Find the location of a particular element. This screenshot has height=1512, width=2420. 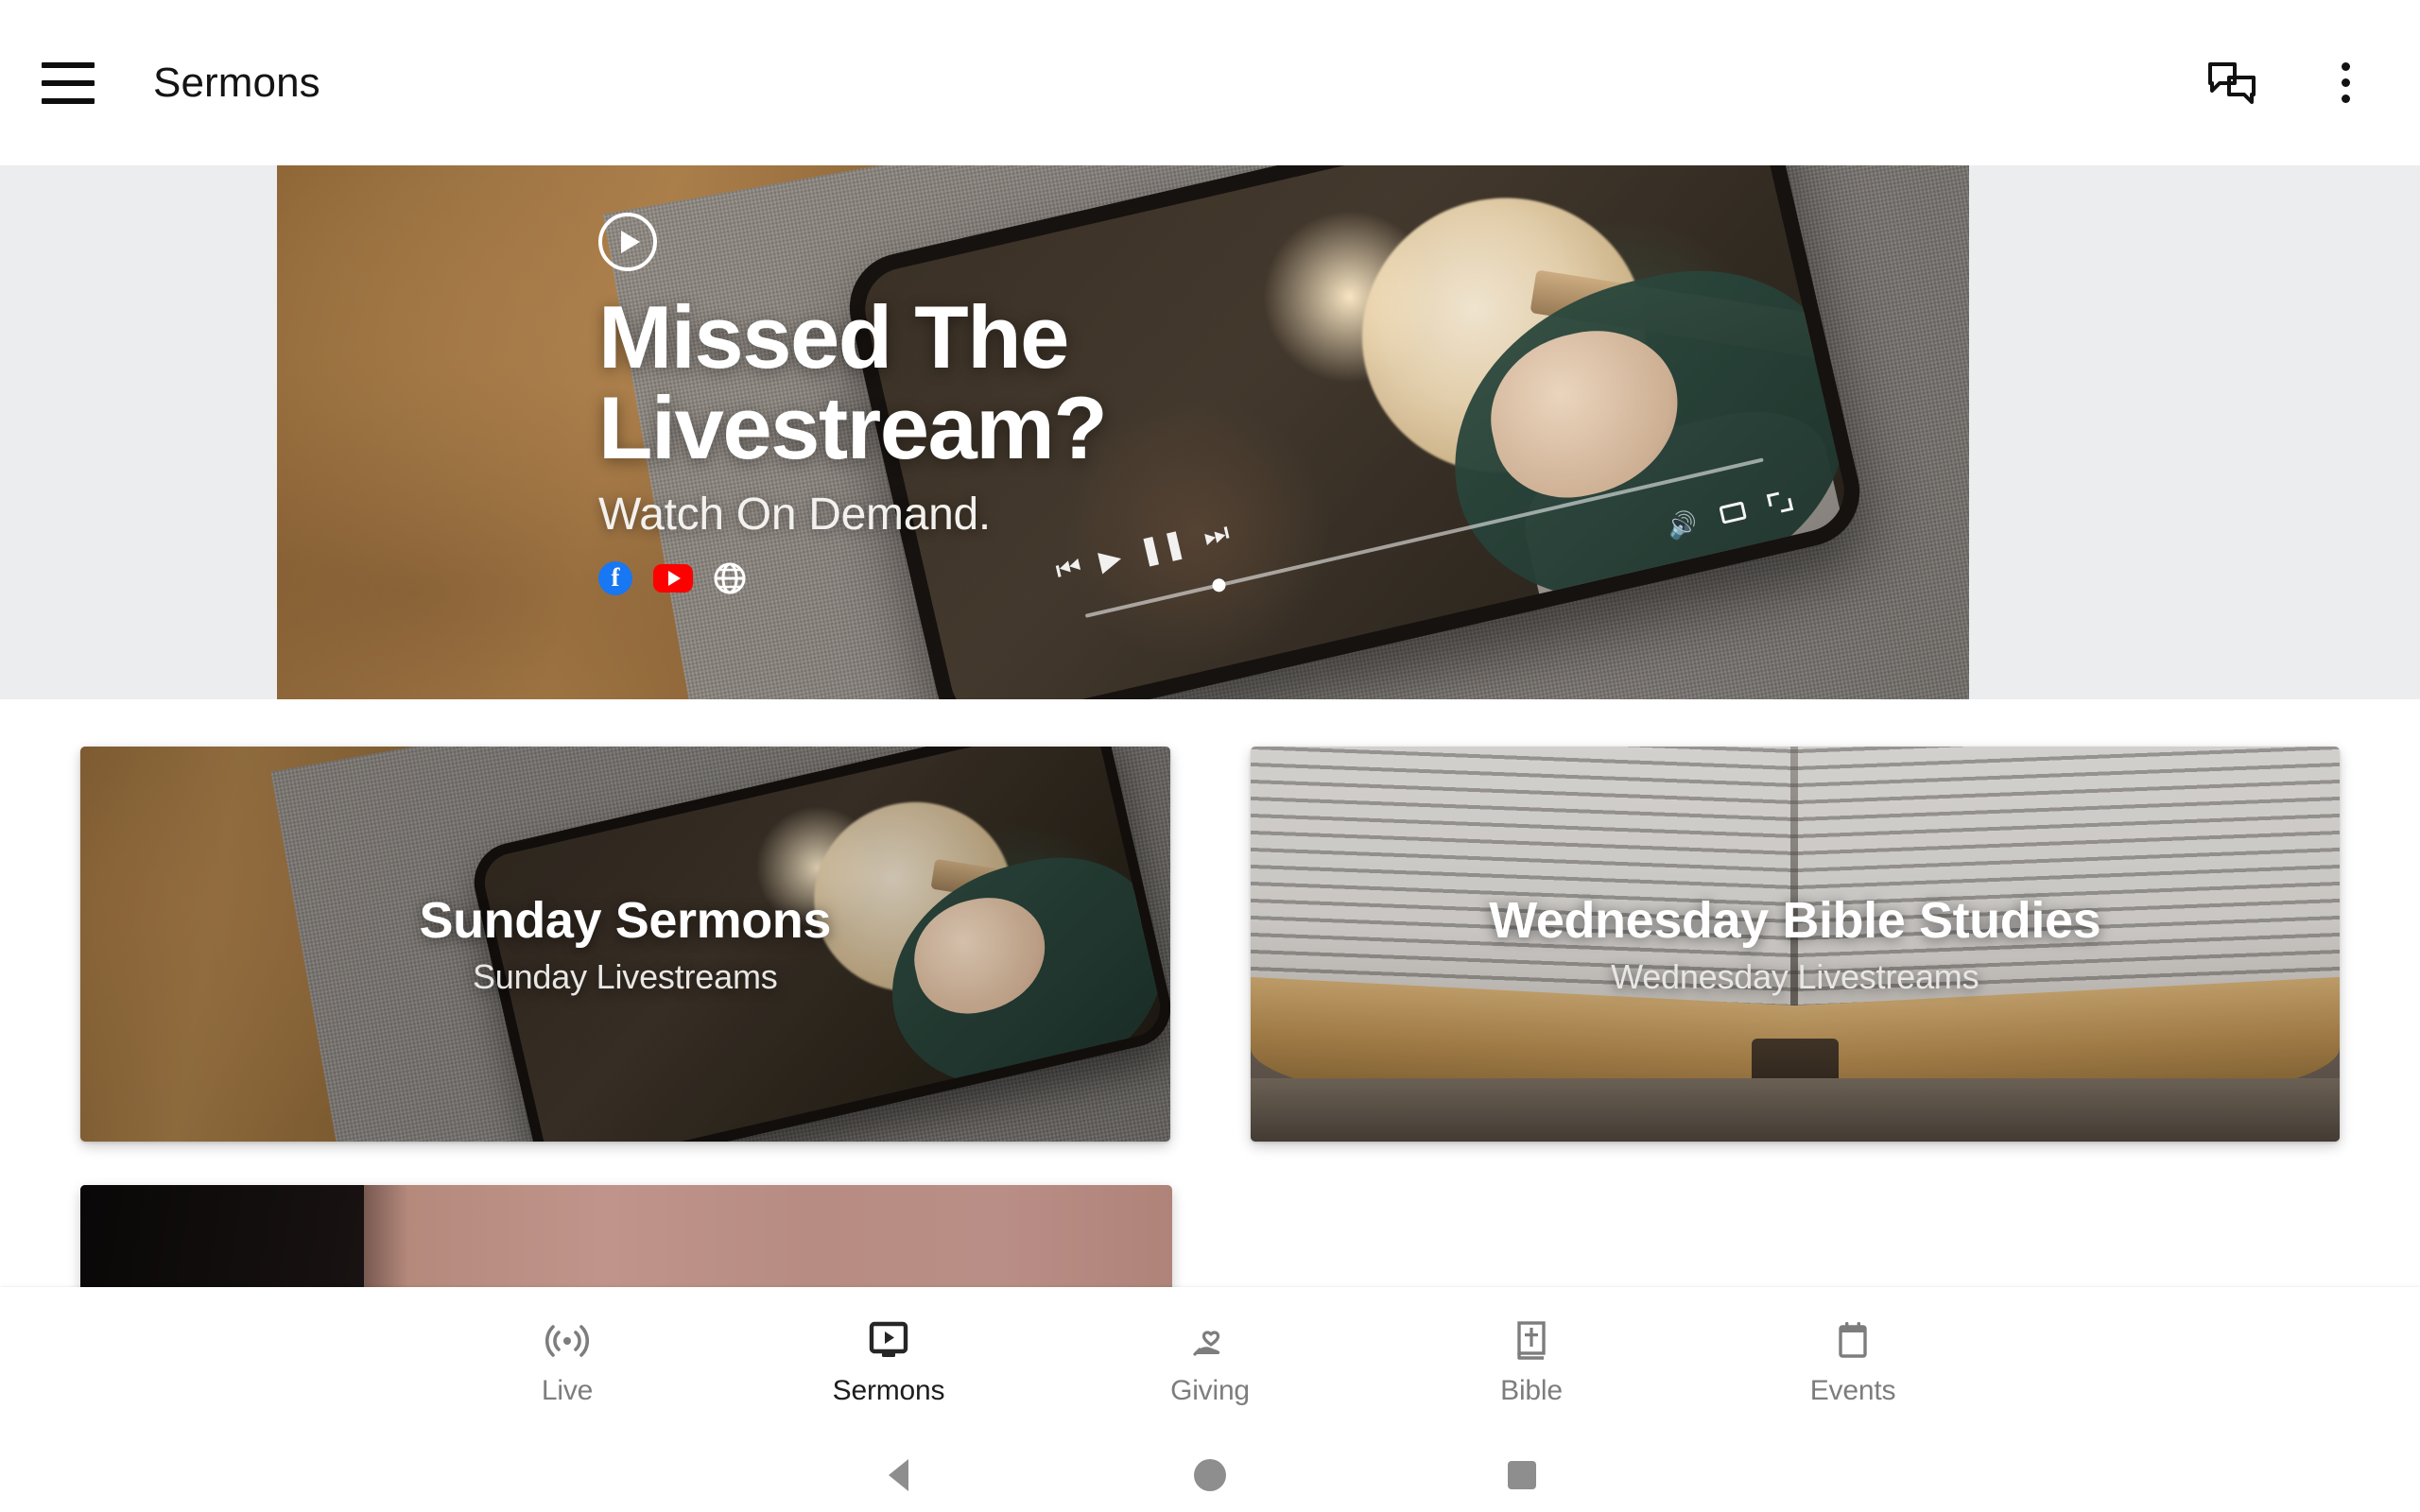

hand-heart-glyph is located at coordinates (1206, 1343).